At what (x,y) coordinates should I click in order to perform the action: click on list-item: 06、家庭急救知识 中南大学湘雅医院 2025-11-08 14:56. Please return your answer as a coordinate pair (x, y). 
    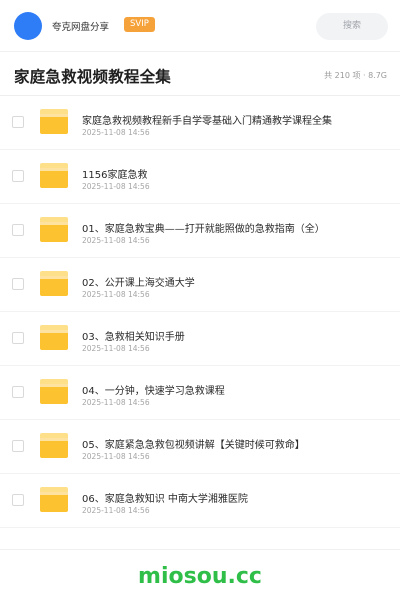
    Looking at the image, I should click on (200, 501).